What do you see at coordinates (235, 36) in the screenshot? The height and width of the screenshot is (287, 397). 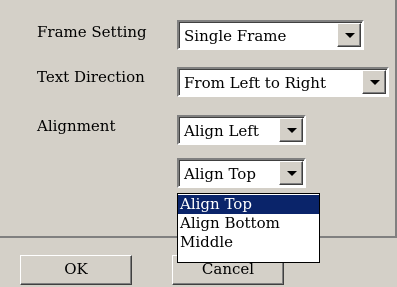 I see `frame-setting-value: Single Frame` at bounding box center [235, 36].